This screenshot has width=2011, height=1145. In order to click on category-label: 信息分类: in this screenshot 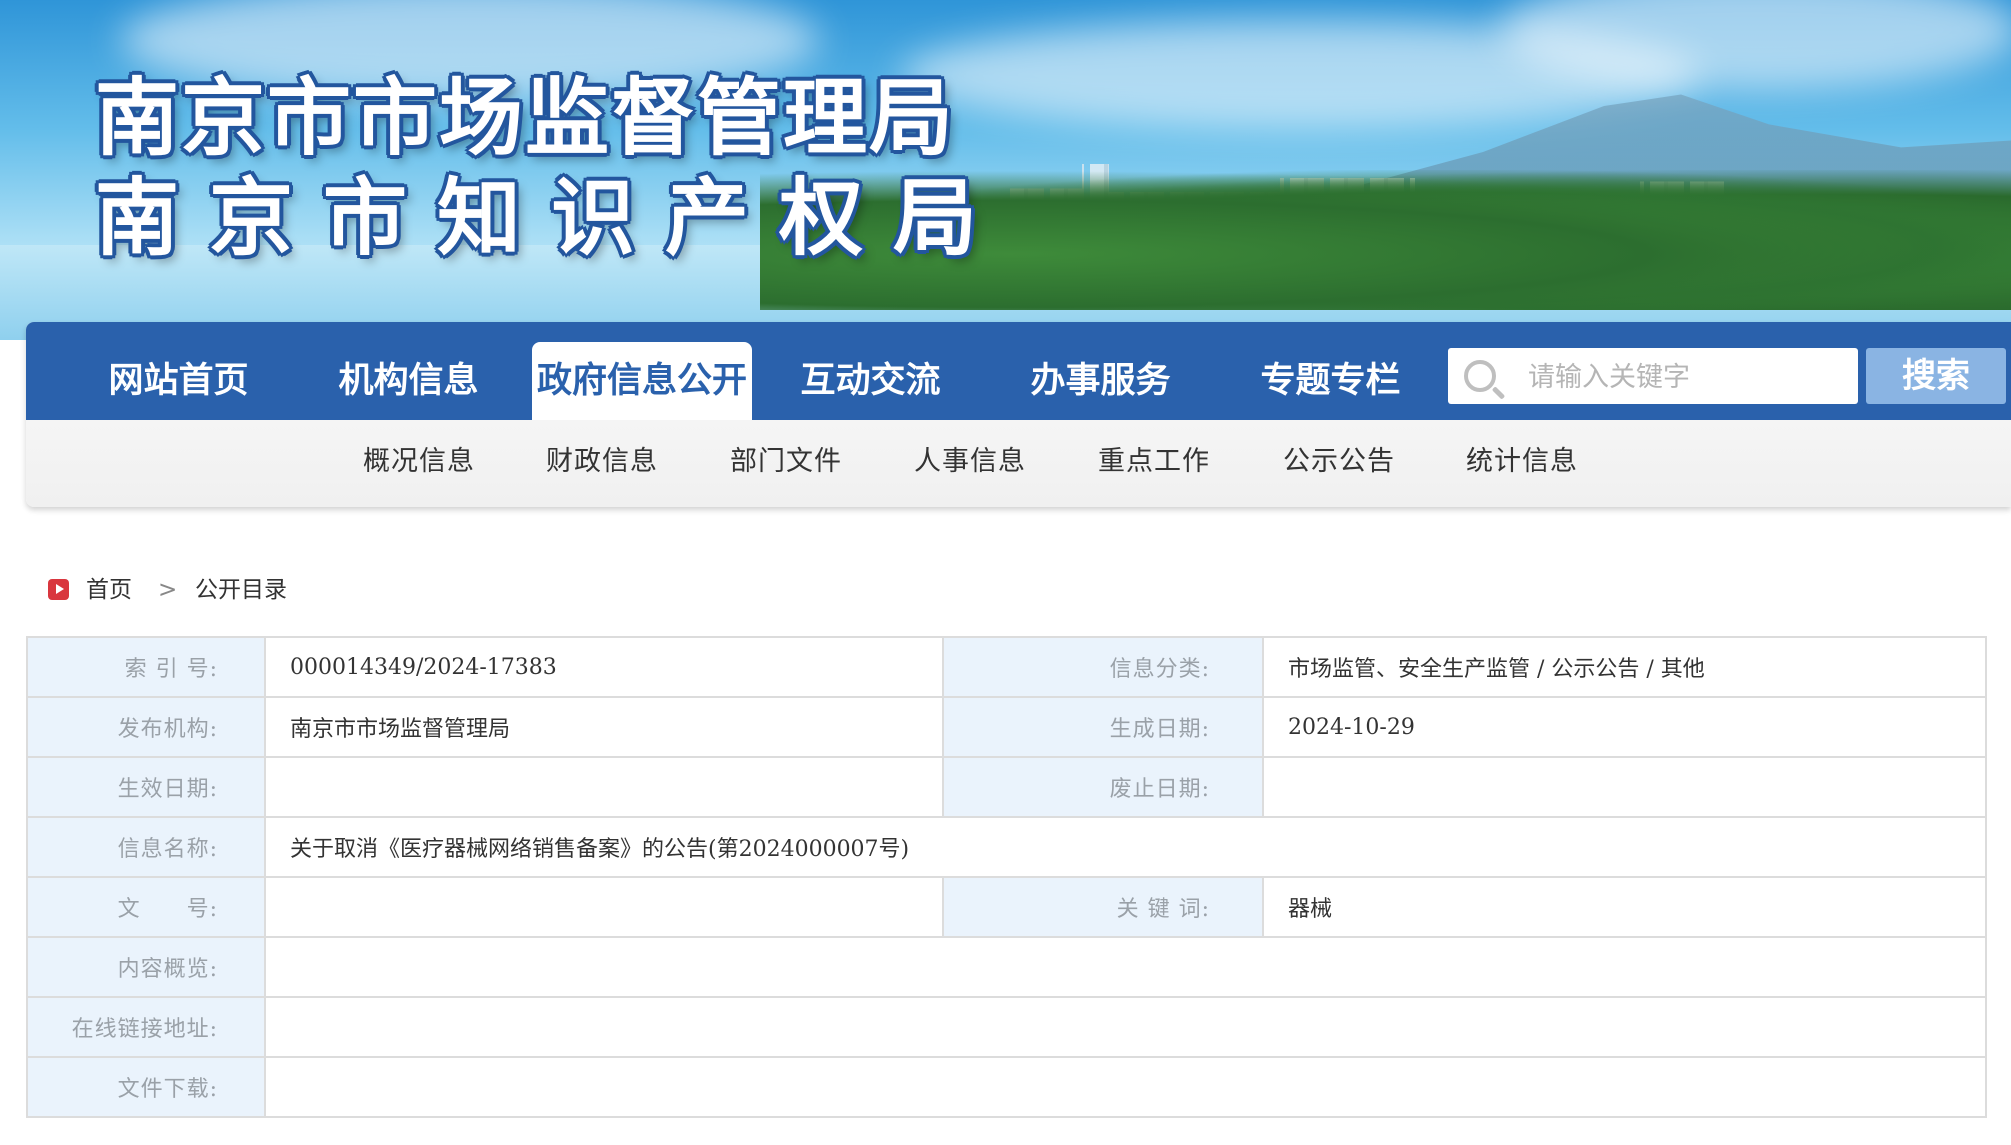, I will do `click(1103, 667)`.